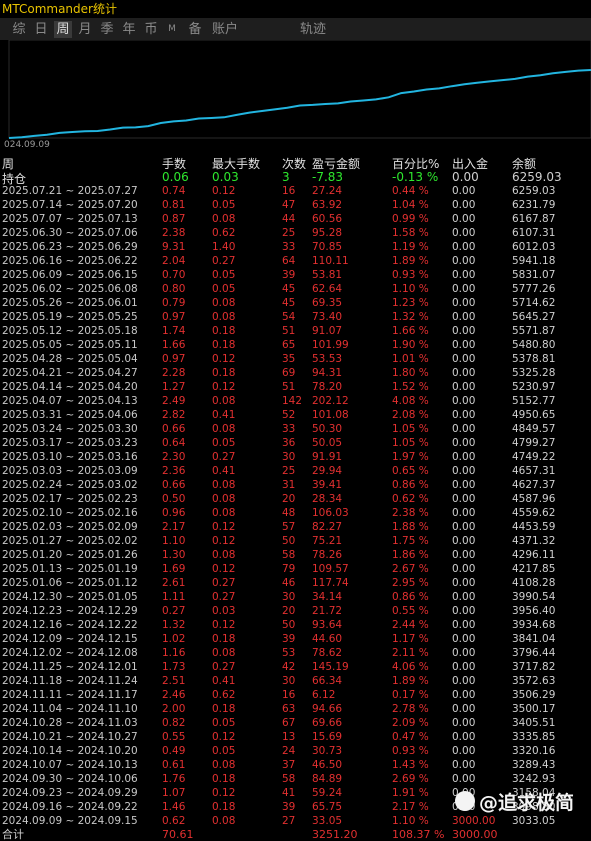  What do you see at coordinates (224, 373) in the screenshot?
I see `table-cell-2: 0.18` at bounding box center [224, 373].